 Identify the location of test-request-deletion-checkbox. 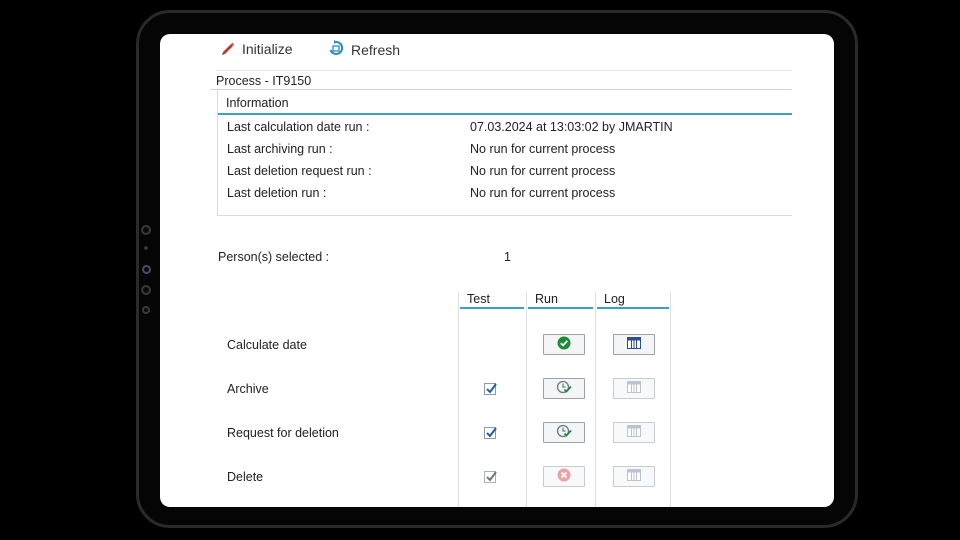
(490, 433).